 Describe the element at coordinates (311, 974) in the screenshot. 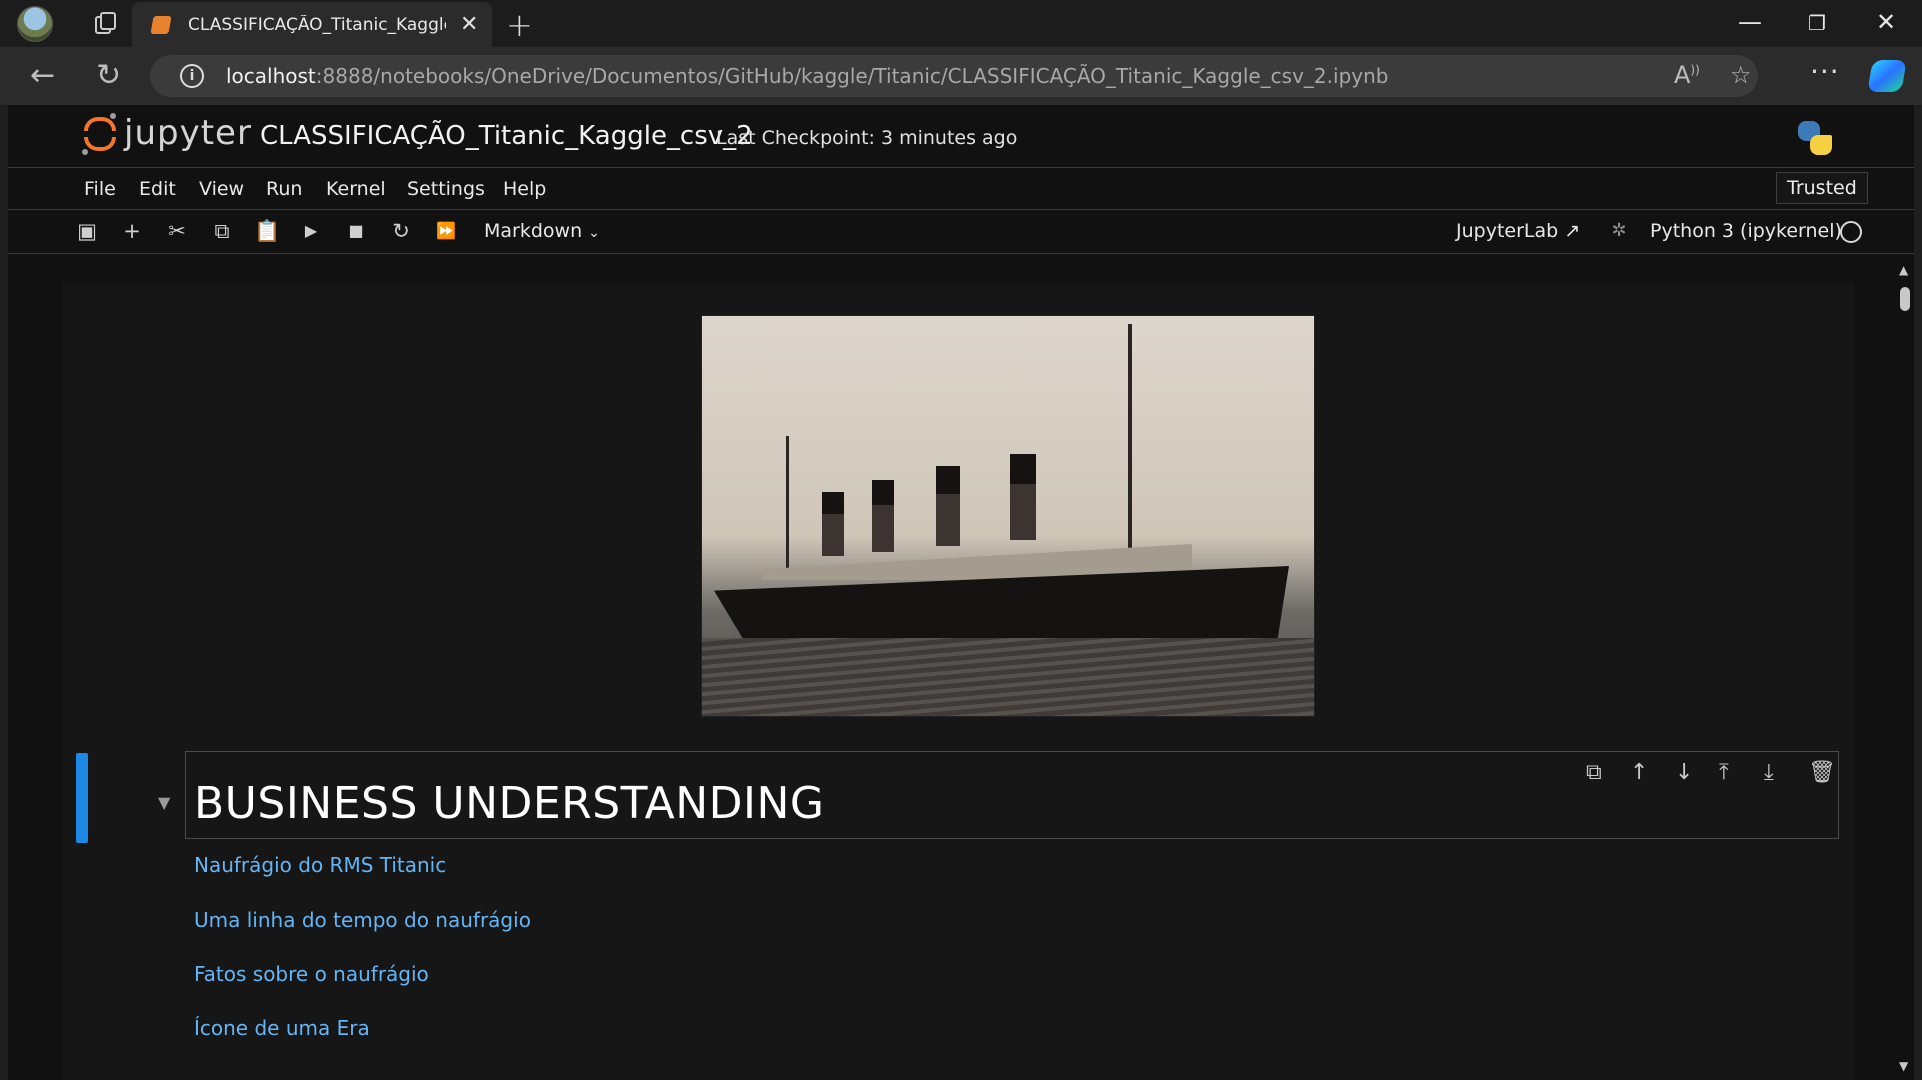

I see `link-fatos: Fatos sobre o naufrágio` at that location.